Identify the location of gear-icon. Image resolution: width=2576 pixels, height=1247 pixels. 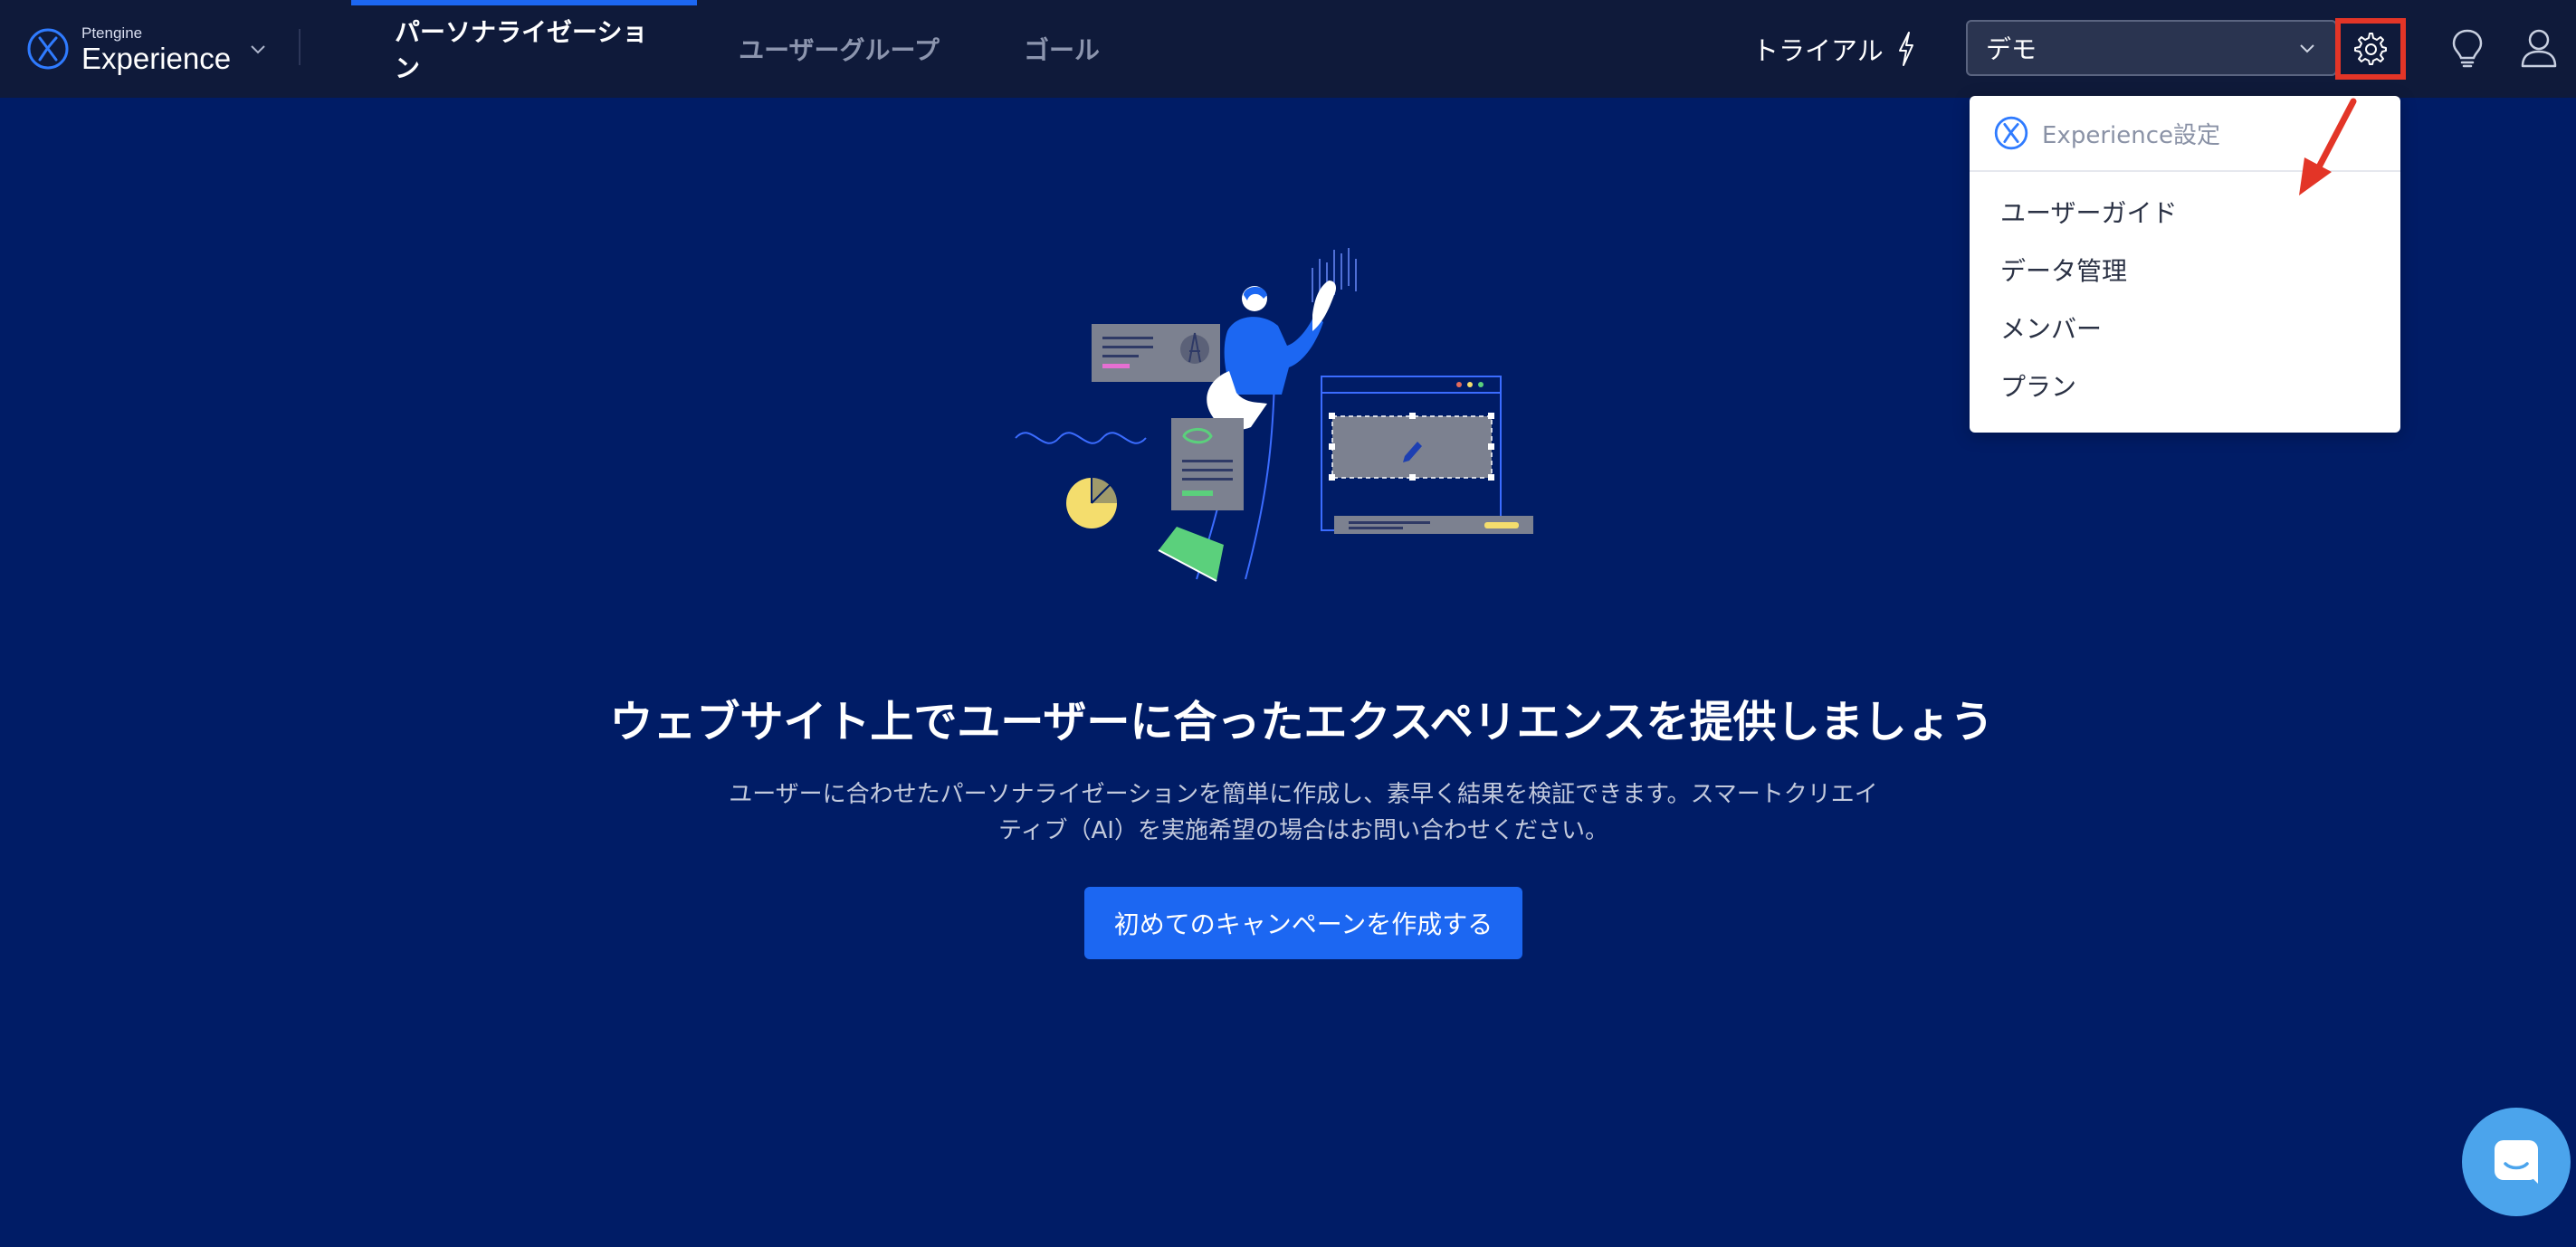
(2370, 49).